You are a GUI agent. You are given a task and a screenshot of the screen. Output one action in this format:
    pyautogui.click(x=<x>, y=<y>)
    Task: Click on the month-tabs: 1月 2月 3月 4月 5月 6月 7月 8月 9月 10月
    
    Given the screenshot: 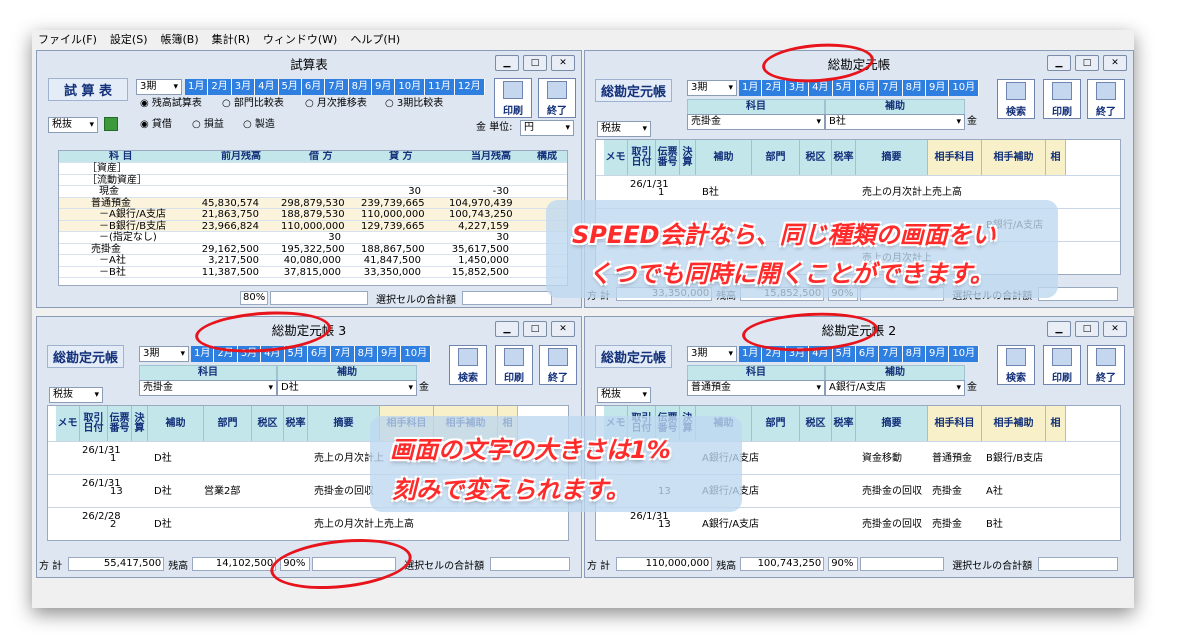 What is the action you would take?
    pyautogui.click(x=859, y=88)
    